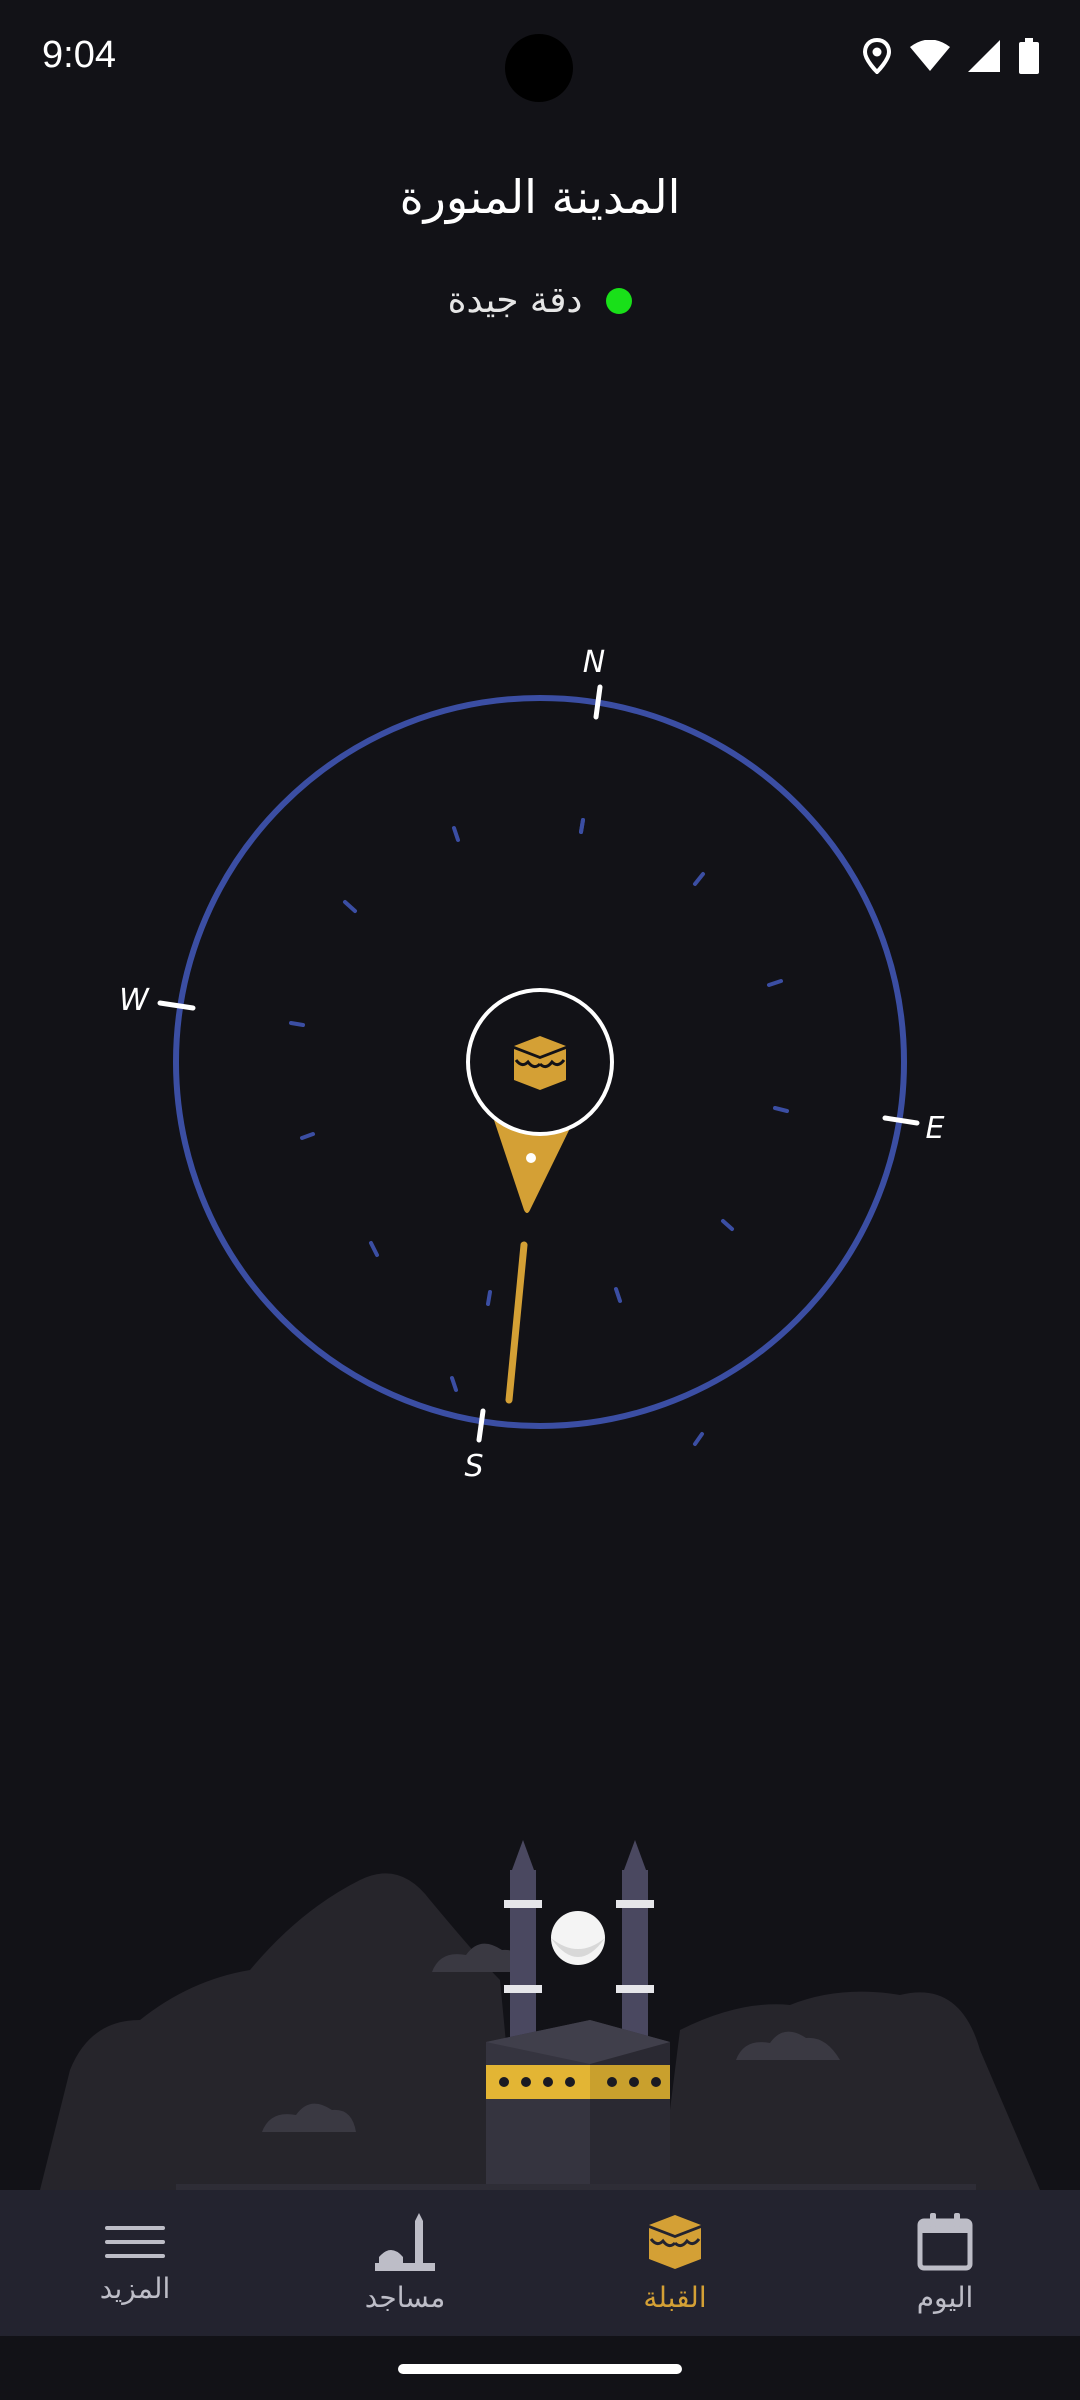 Image resolution: width=1080 pixels, height=2400 pixels. I want to click on home-indicator, so click(540, 2369).